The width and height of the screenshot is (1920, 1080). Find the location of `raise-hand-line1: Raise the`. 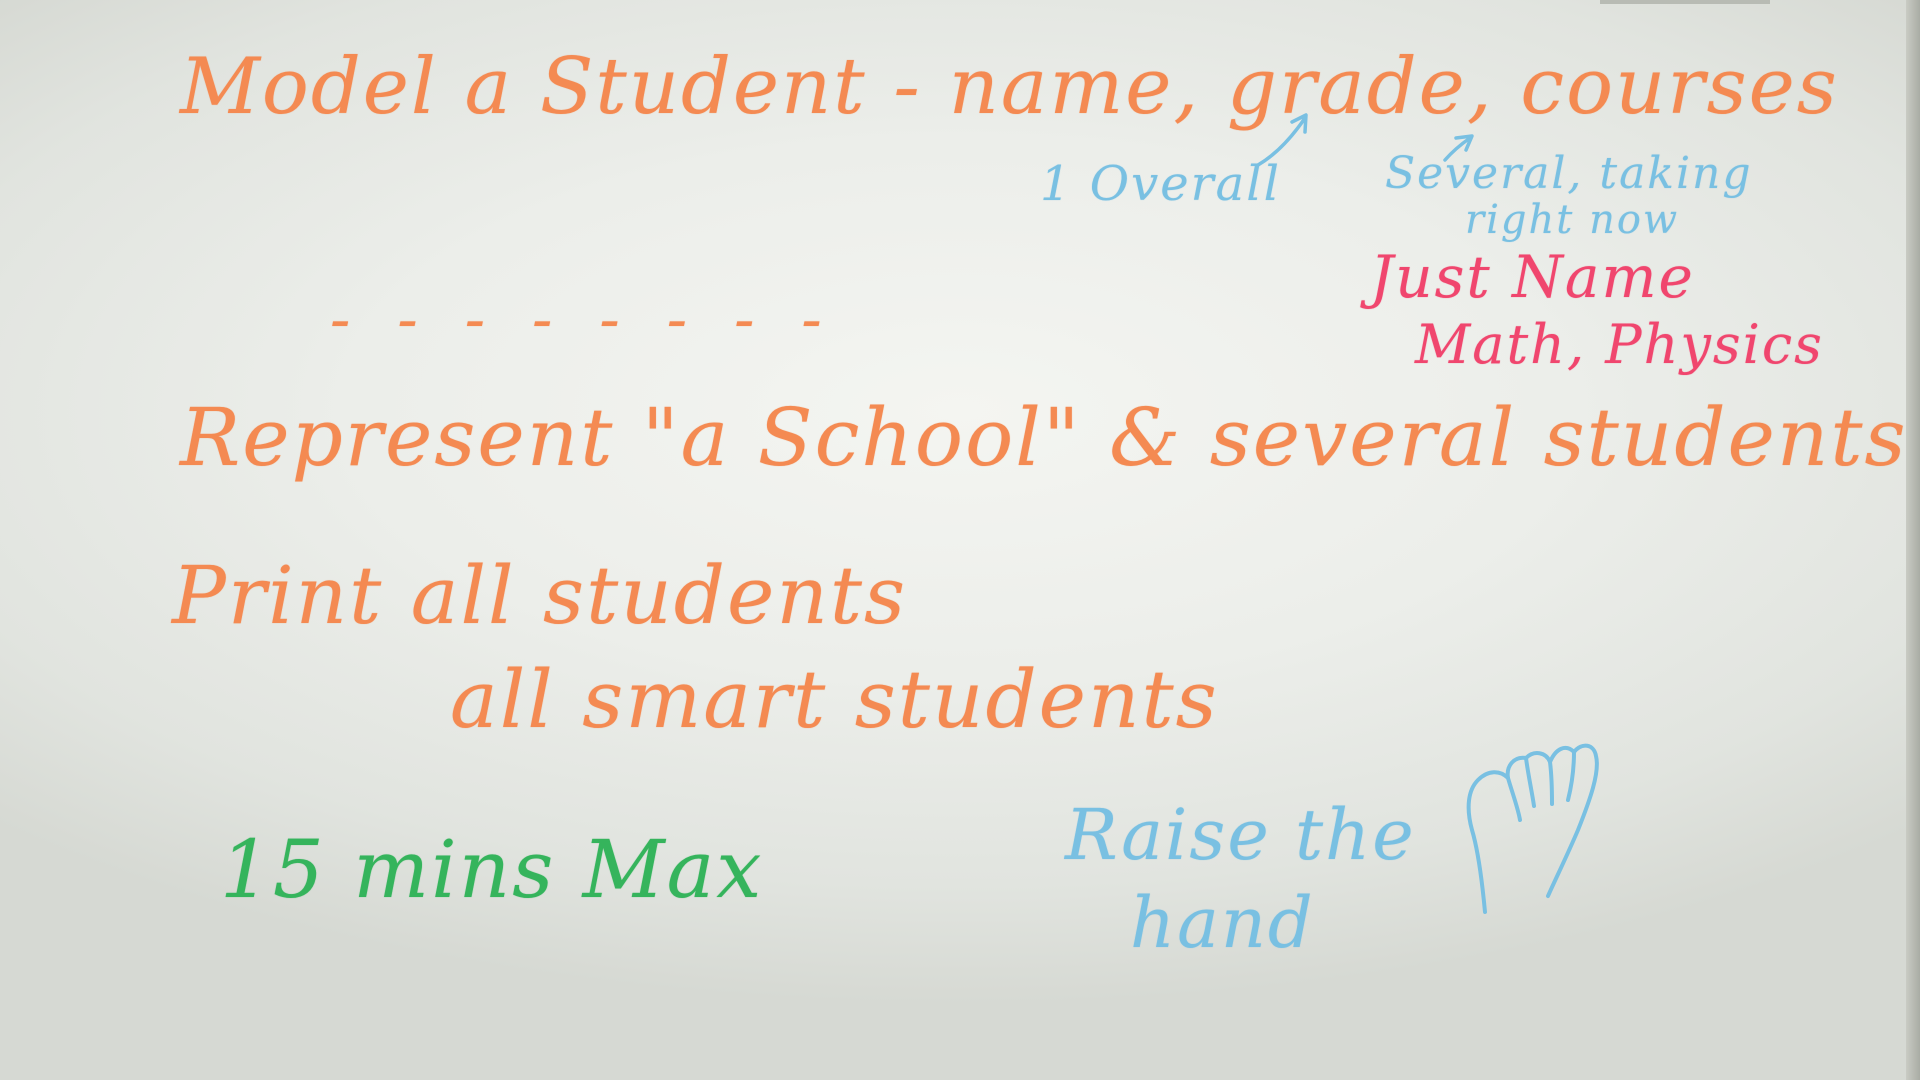

raise-hand-line1: Raise the is located at coordinates (1240, 835).